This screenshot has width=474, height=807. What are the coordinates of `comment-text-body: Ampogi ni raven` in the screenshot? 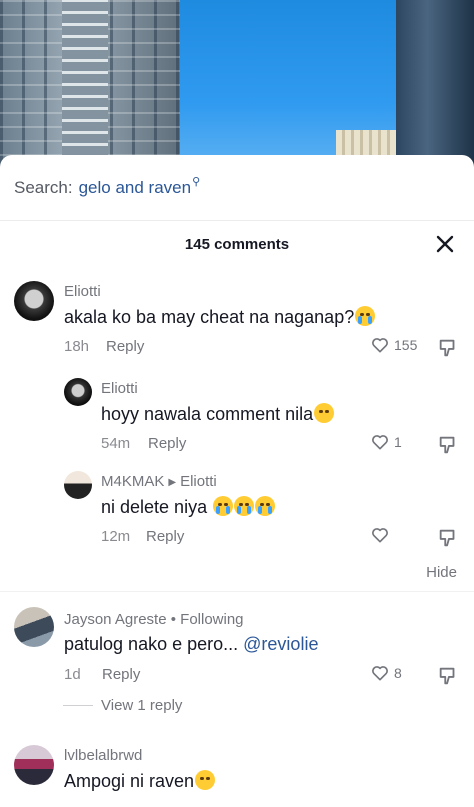 It's located at (129, 781).